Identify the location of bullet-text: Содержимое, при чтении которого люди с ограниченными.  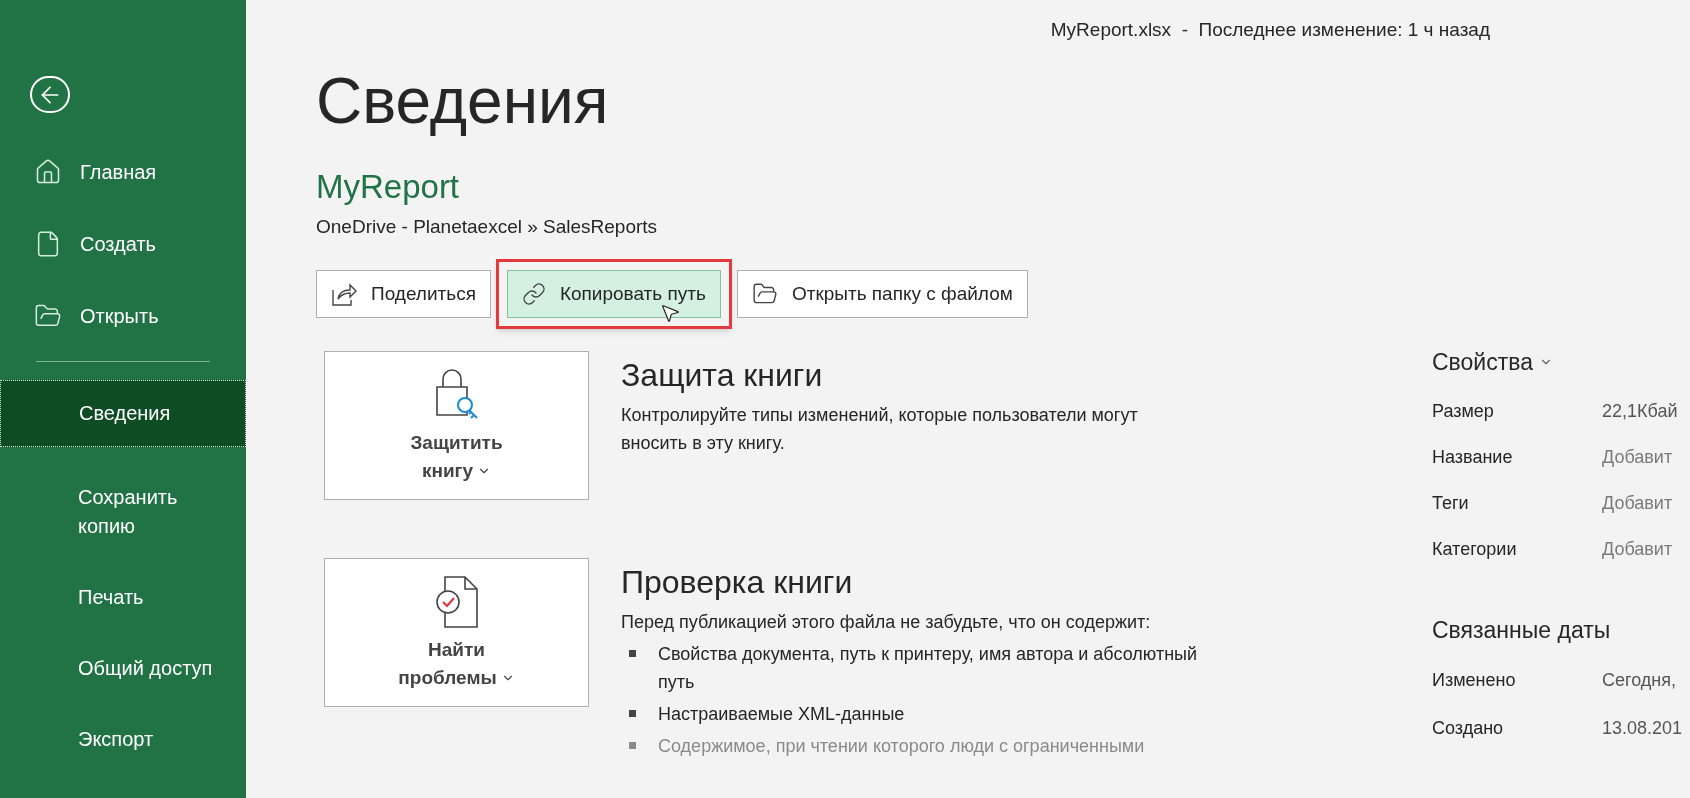
(902, 746).